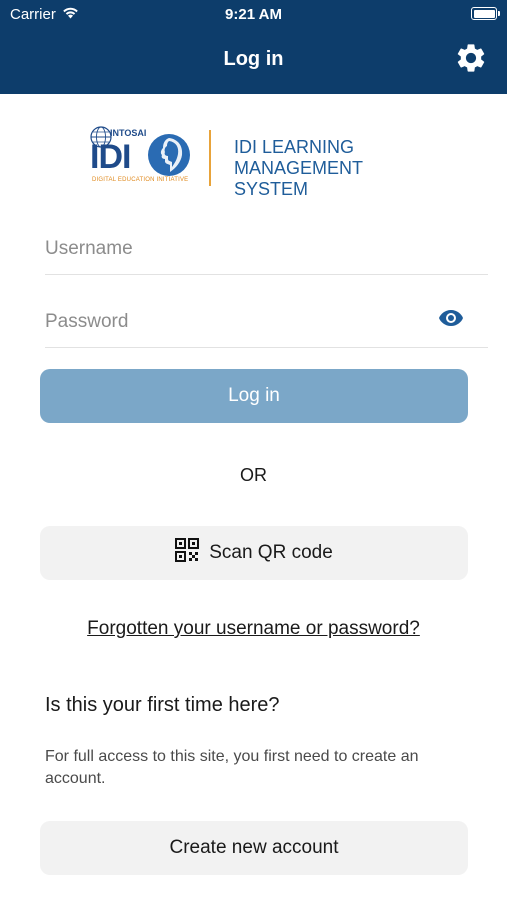  I want to click on username-input, so click(235, 249).